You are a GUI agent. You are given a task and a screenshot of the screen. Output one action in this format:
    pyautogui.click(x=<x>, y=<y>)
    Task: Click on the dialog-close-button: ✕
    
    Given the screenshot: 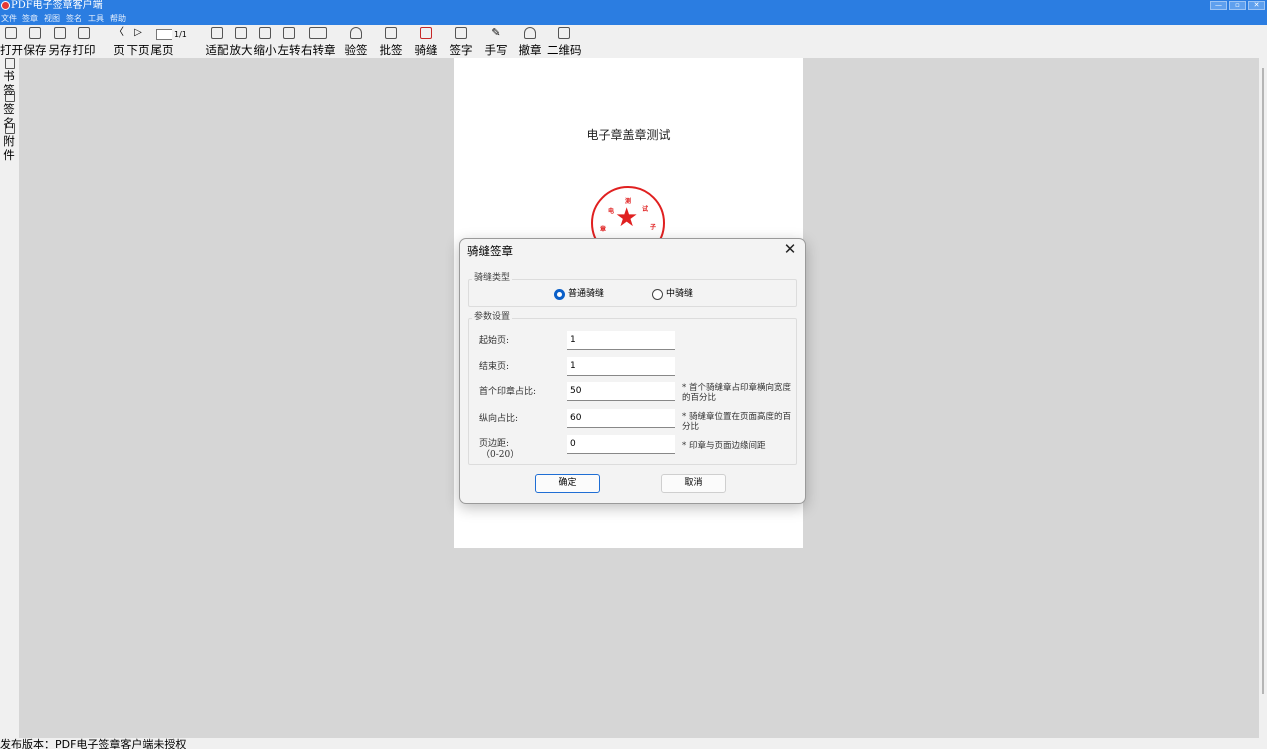 What is the action you would take?
    pyautogui.click(x=790, y=249)
    